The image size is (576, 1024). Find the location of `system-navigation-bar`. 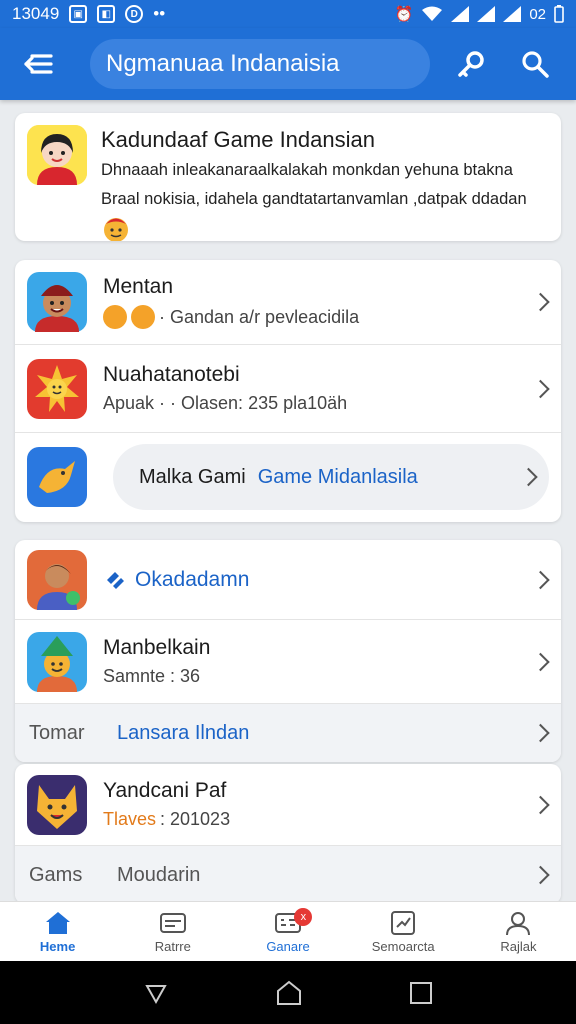

system-navigation-bar is located at coordinates (288, 992).